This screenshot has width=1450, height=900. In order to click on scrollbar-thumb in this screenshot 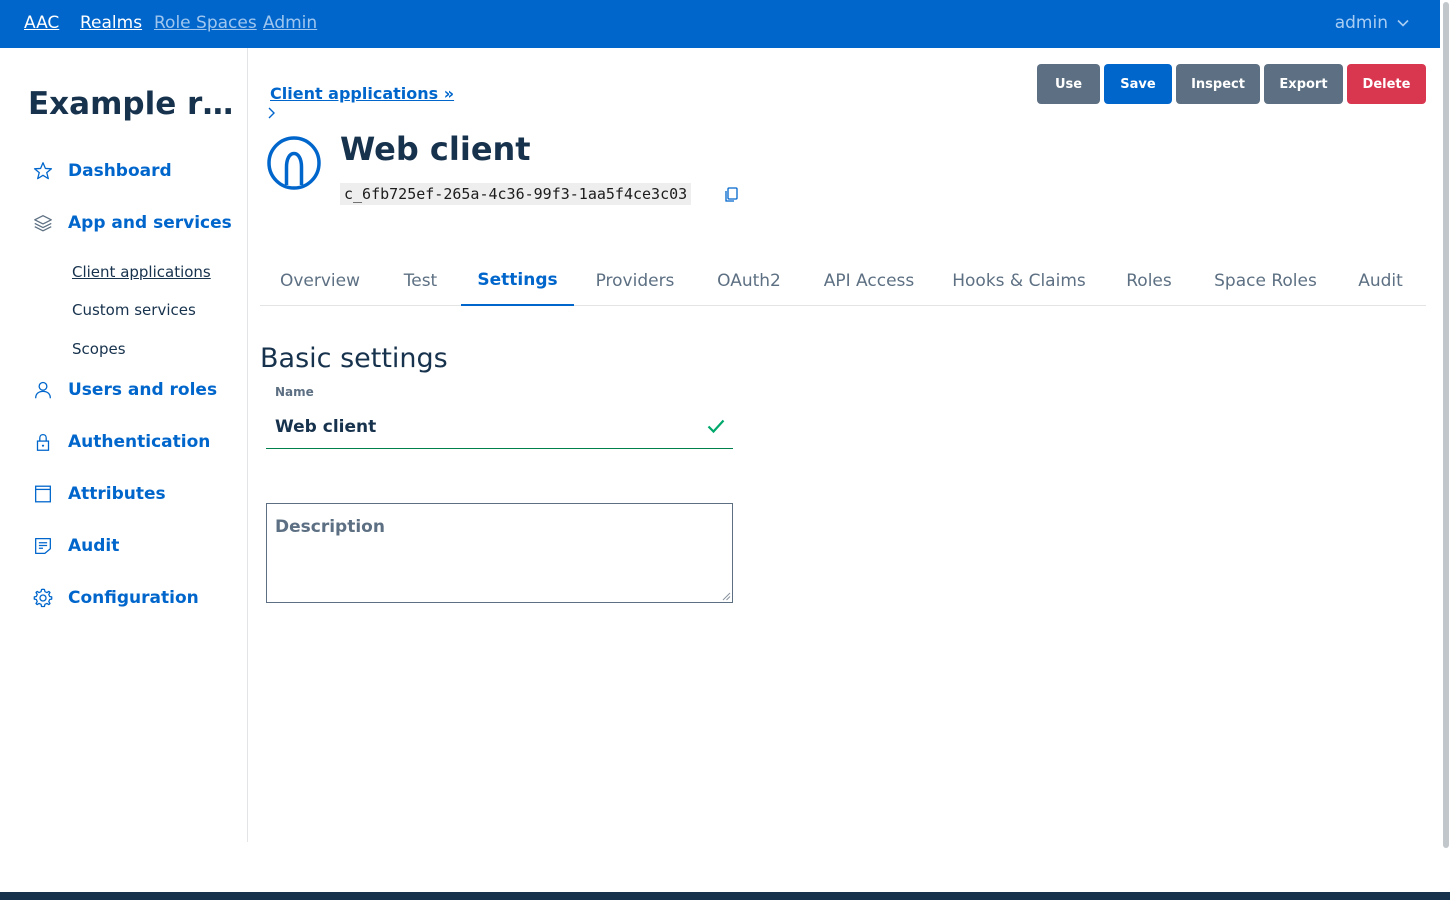, I will do `click(1446, 425)`.